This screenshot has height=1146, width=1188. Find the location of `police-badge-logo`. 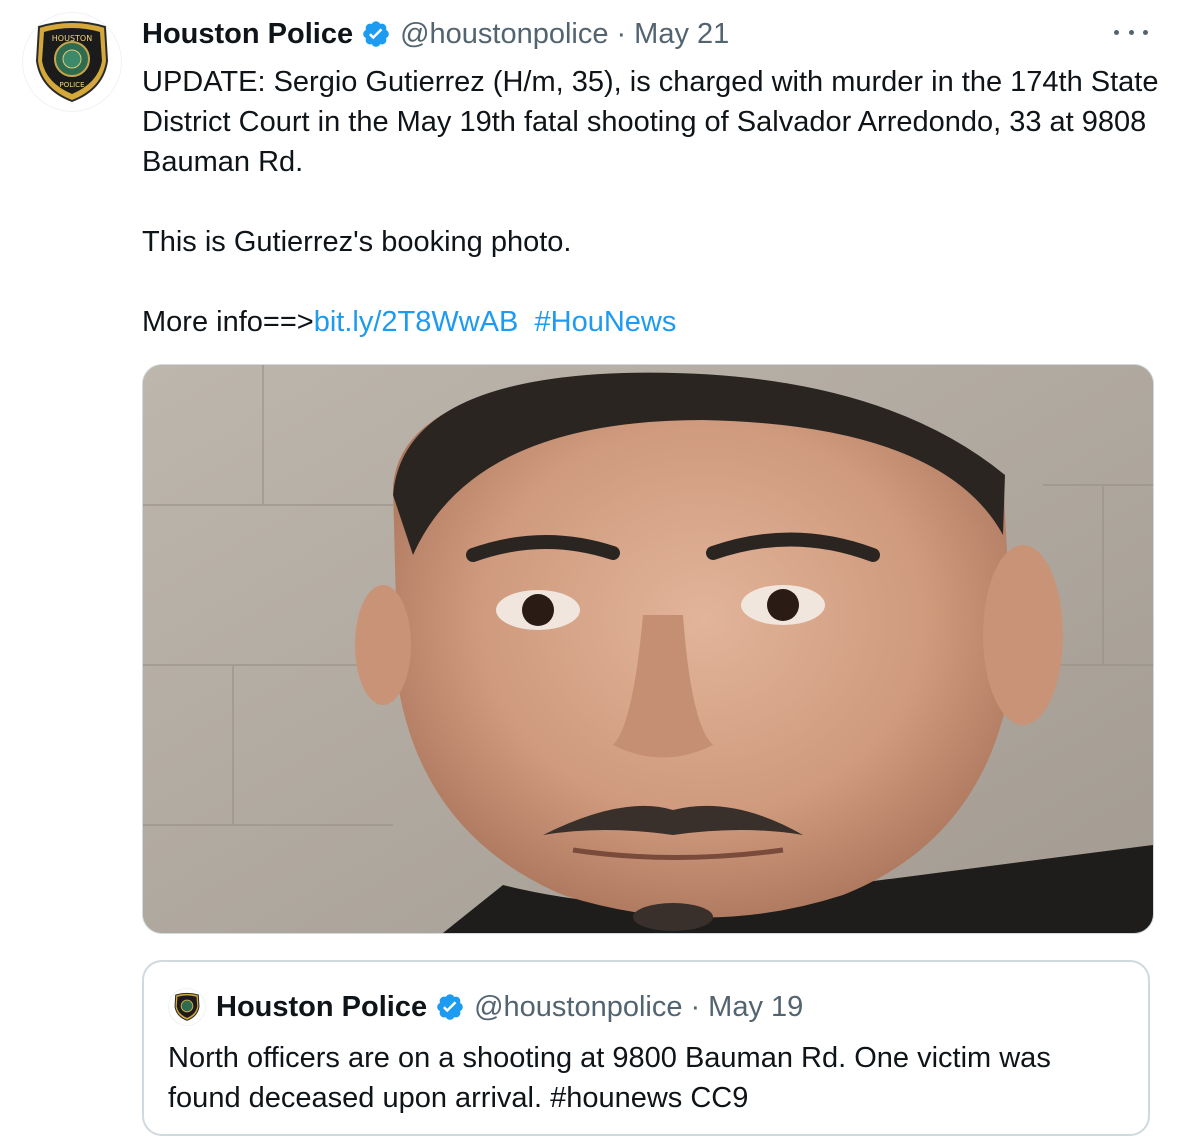

police-badge-logo is located at coordinates (187, 1006).